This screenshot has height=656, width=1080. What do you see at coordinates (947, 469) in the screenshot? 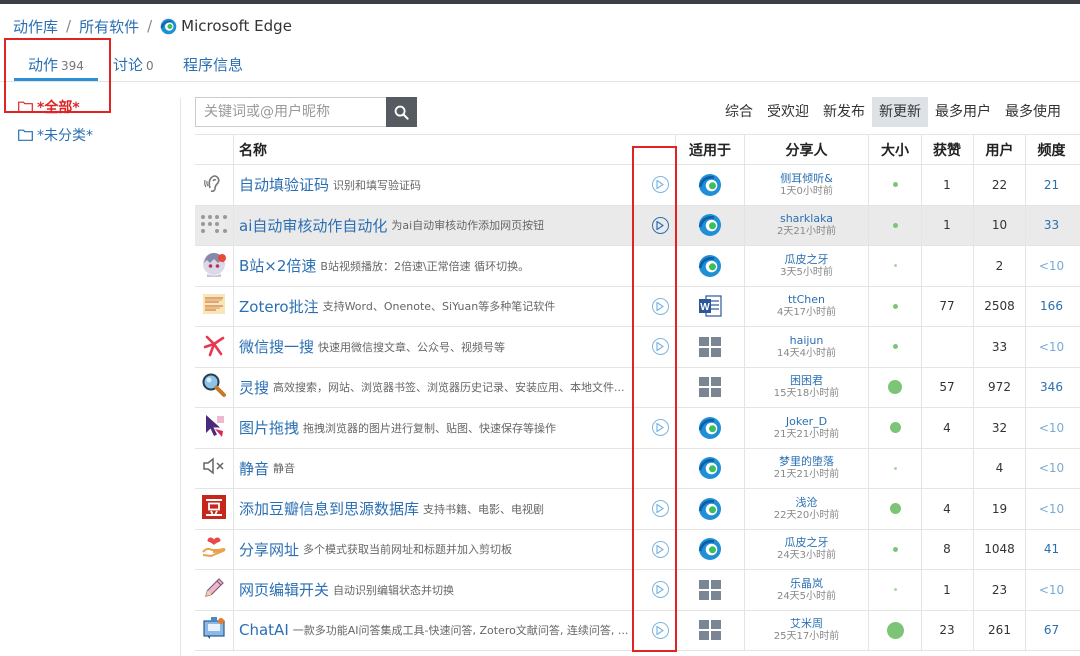
I see `likes-value` at bounding box center [947, 469].